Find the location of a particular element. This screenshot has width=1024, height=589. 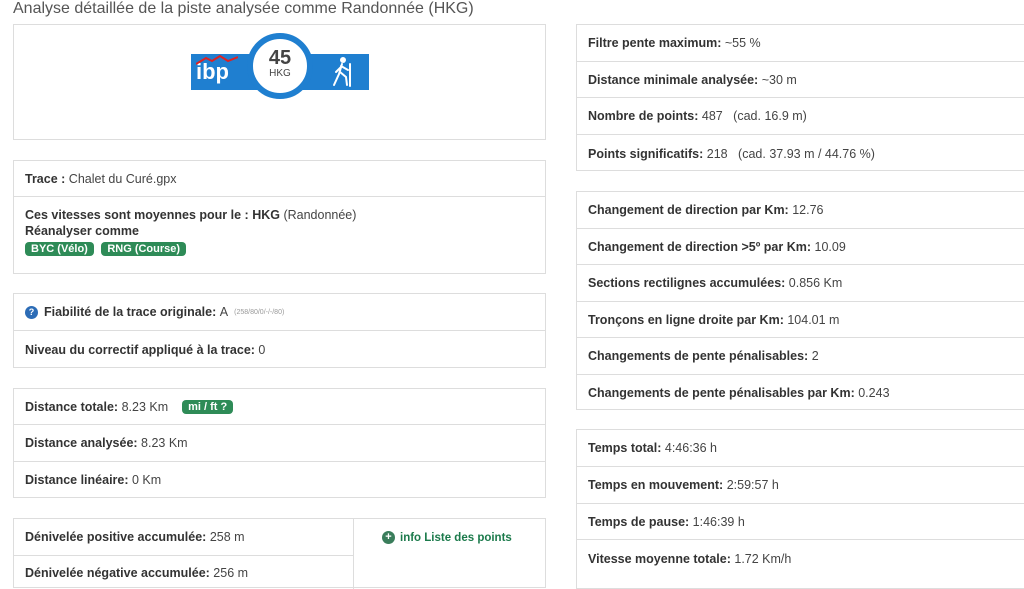

distance-analysed-label: Distance analysée: is located at coordinates (81, 443).